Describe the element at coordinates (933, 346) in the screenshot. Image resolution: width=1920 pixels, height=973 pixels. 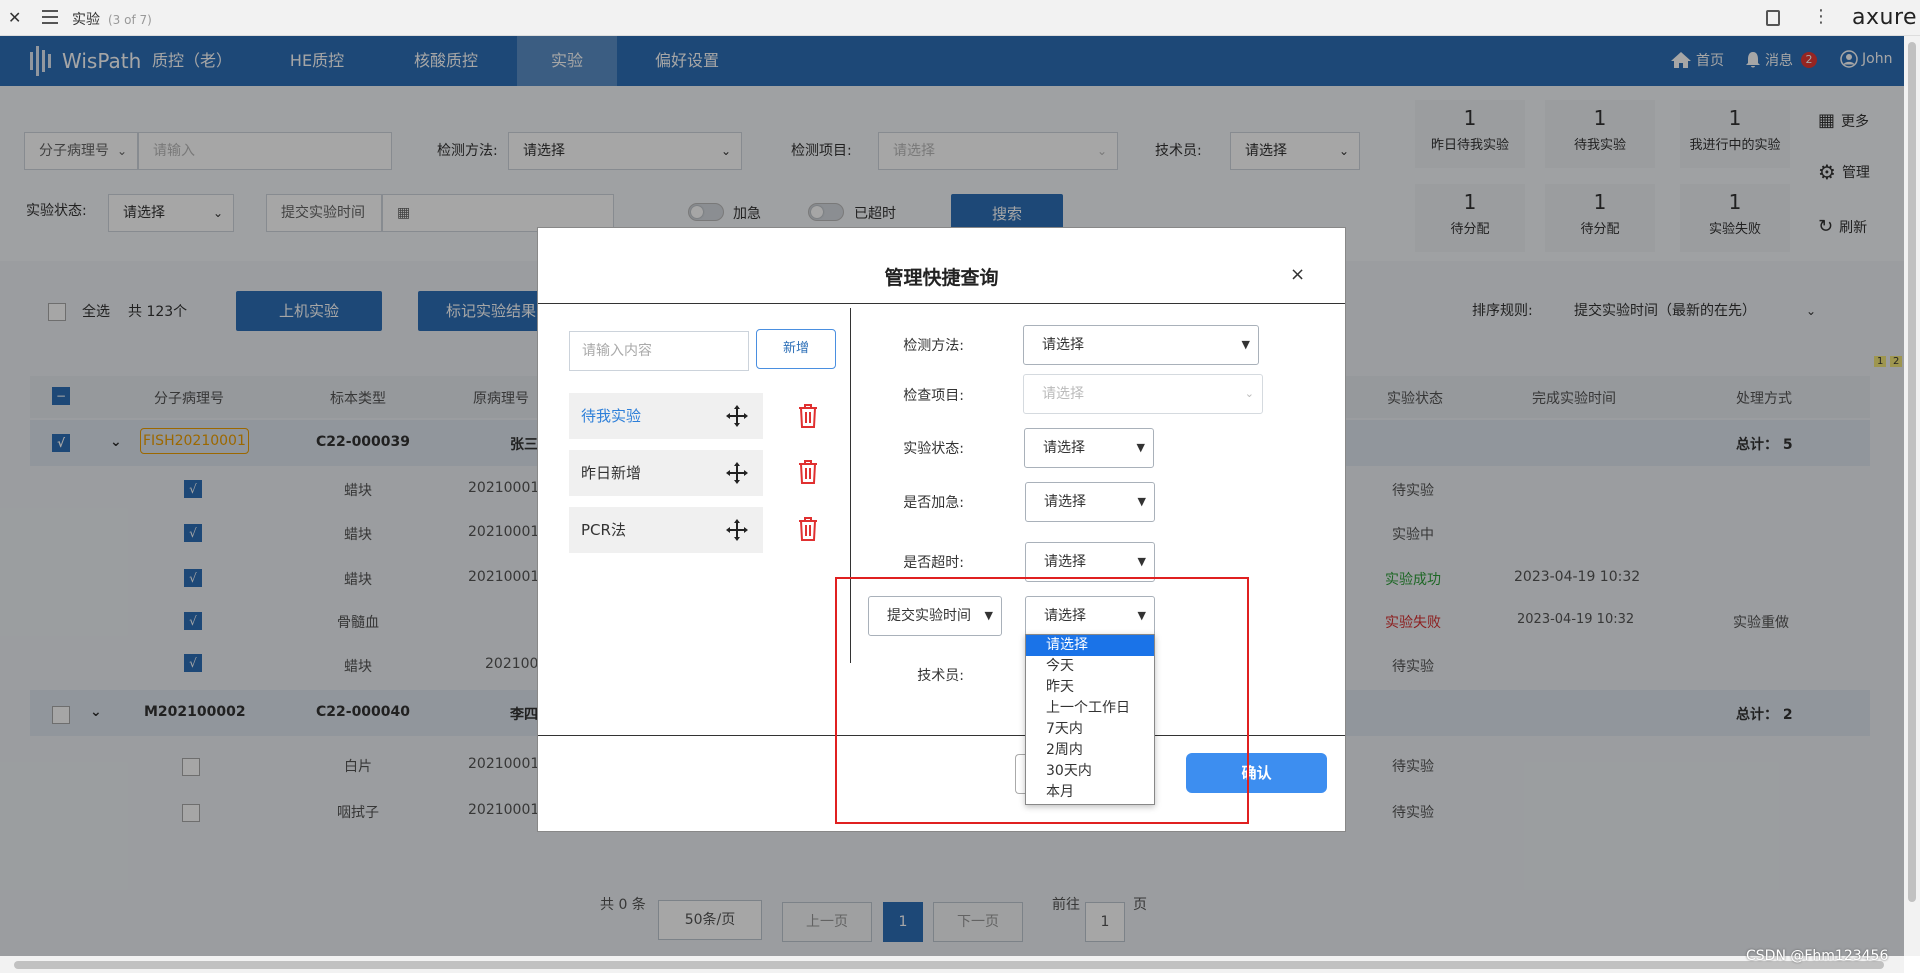
I see `method-label: 检测方法:` at that location.